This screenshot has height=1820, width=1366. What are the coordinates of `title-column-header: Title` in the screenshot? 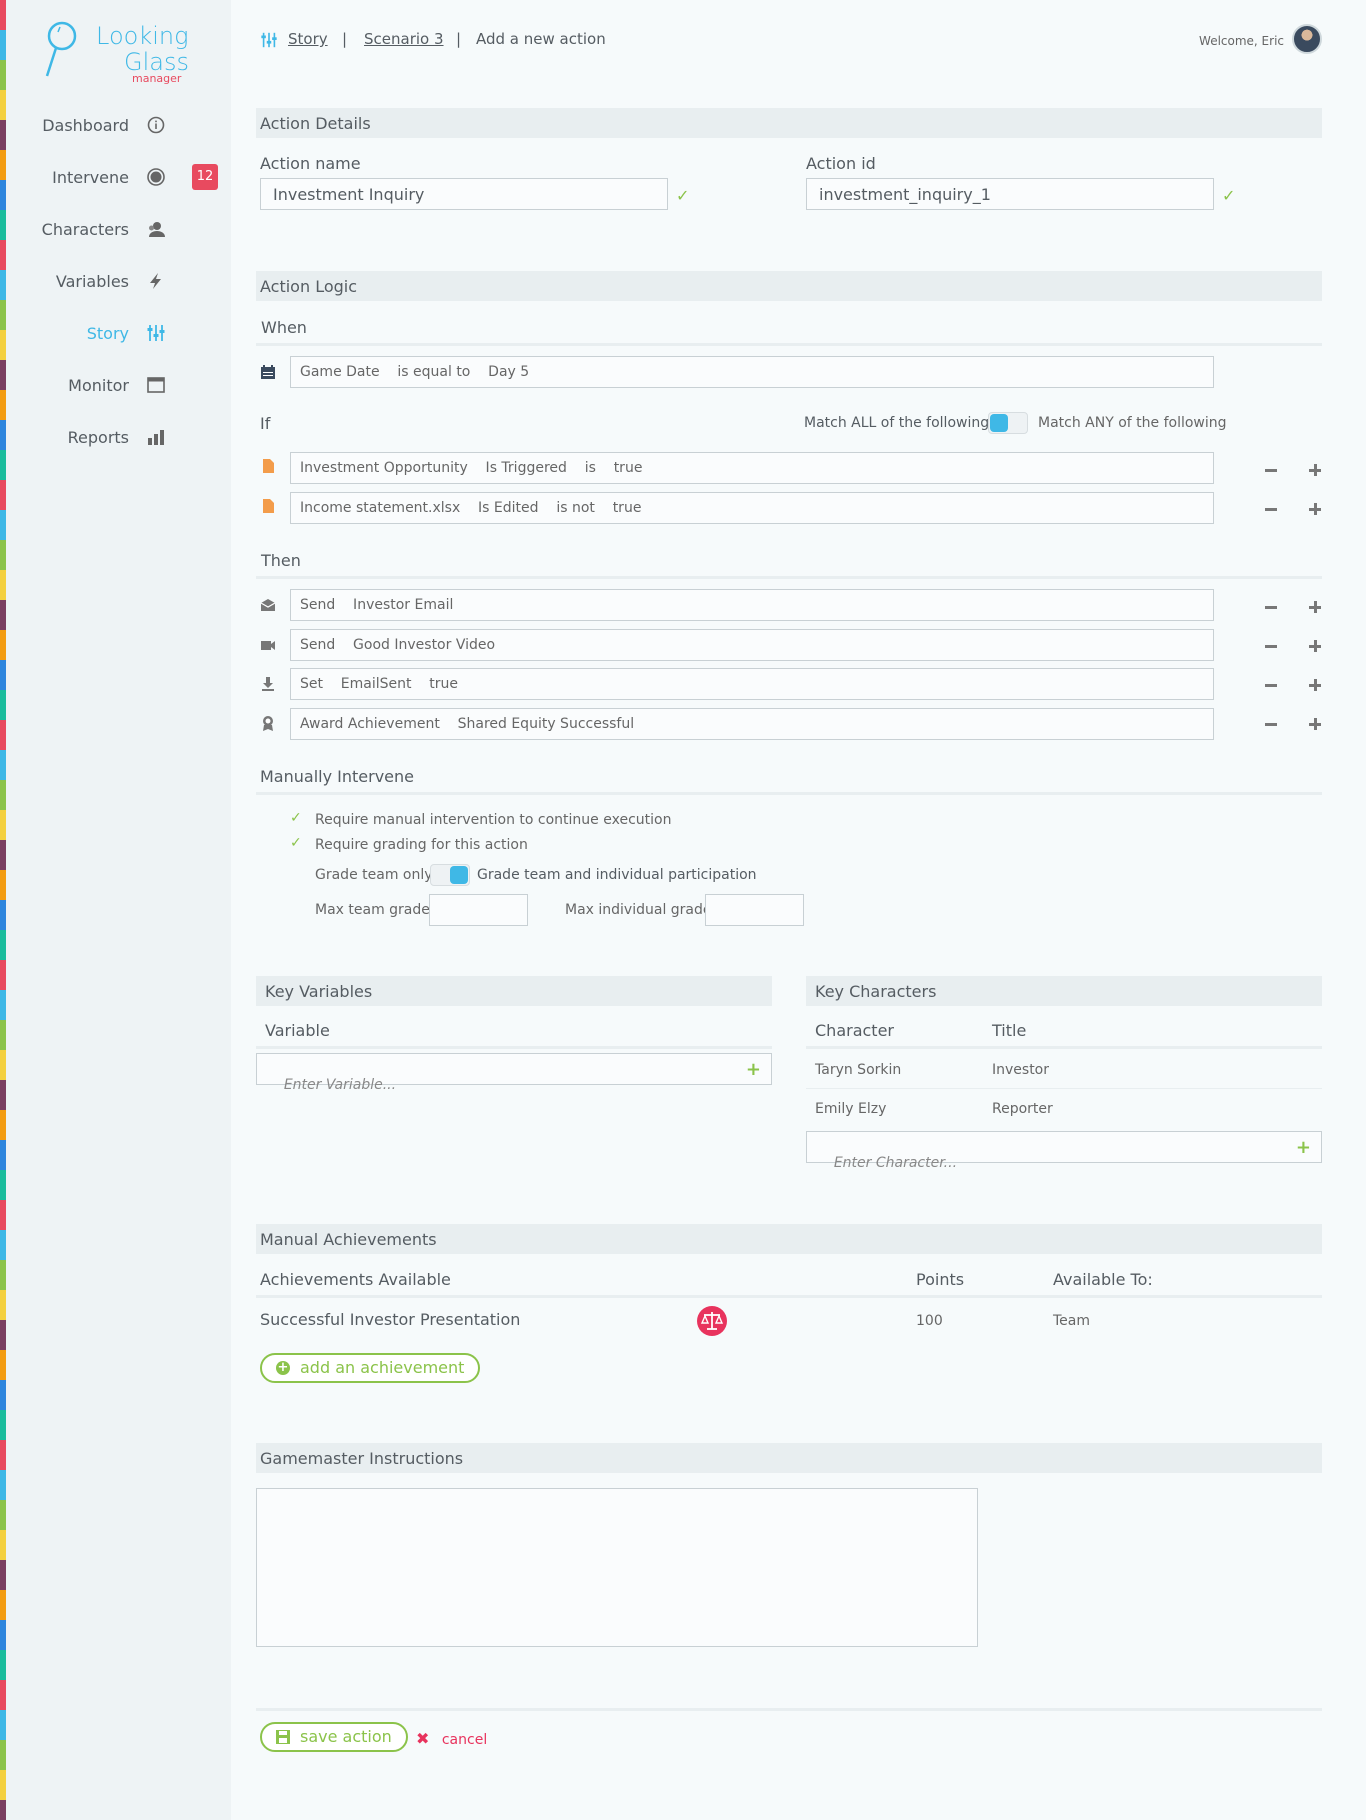 It's located at (1009, 1030).